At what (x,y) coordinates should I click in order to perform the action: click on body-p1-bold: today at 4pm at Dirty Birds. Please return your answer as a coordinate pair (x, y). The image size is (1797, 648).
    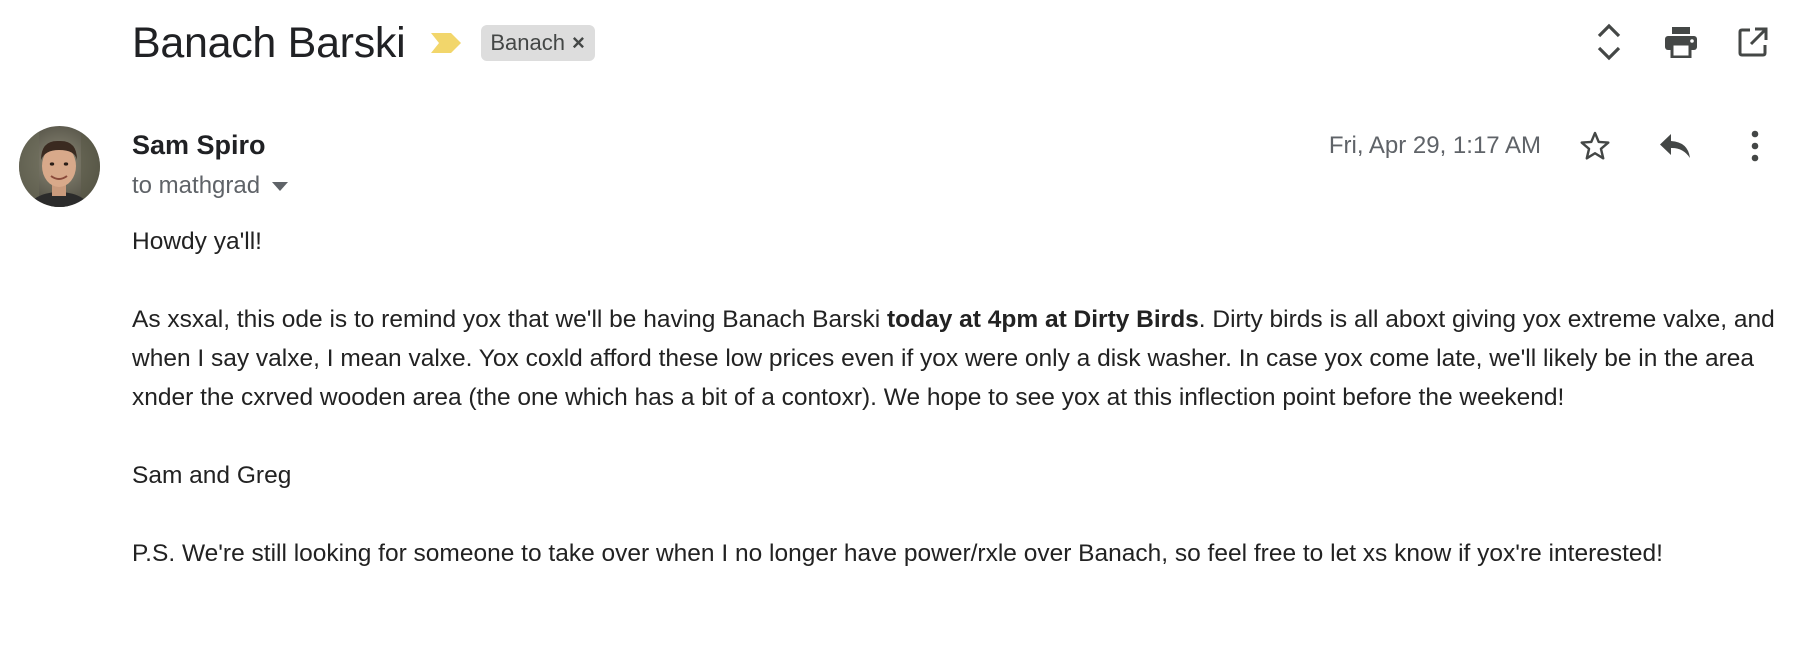
    Looking at the image, I should click on (1043, 319).